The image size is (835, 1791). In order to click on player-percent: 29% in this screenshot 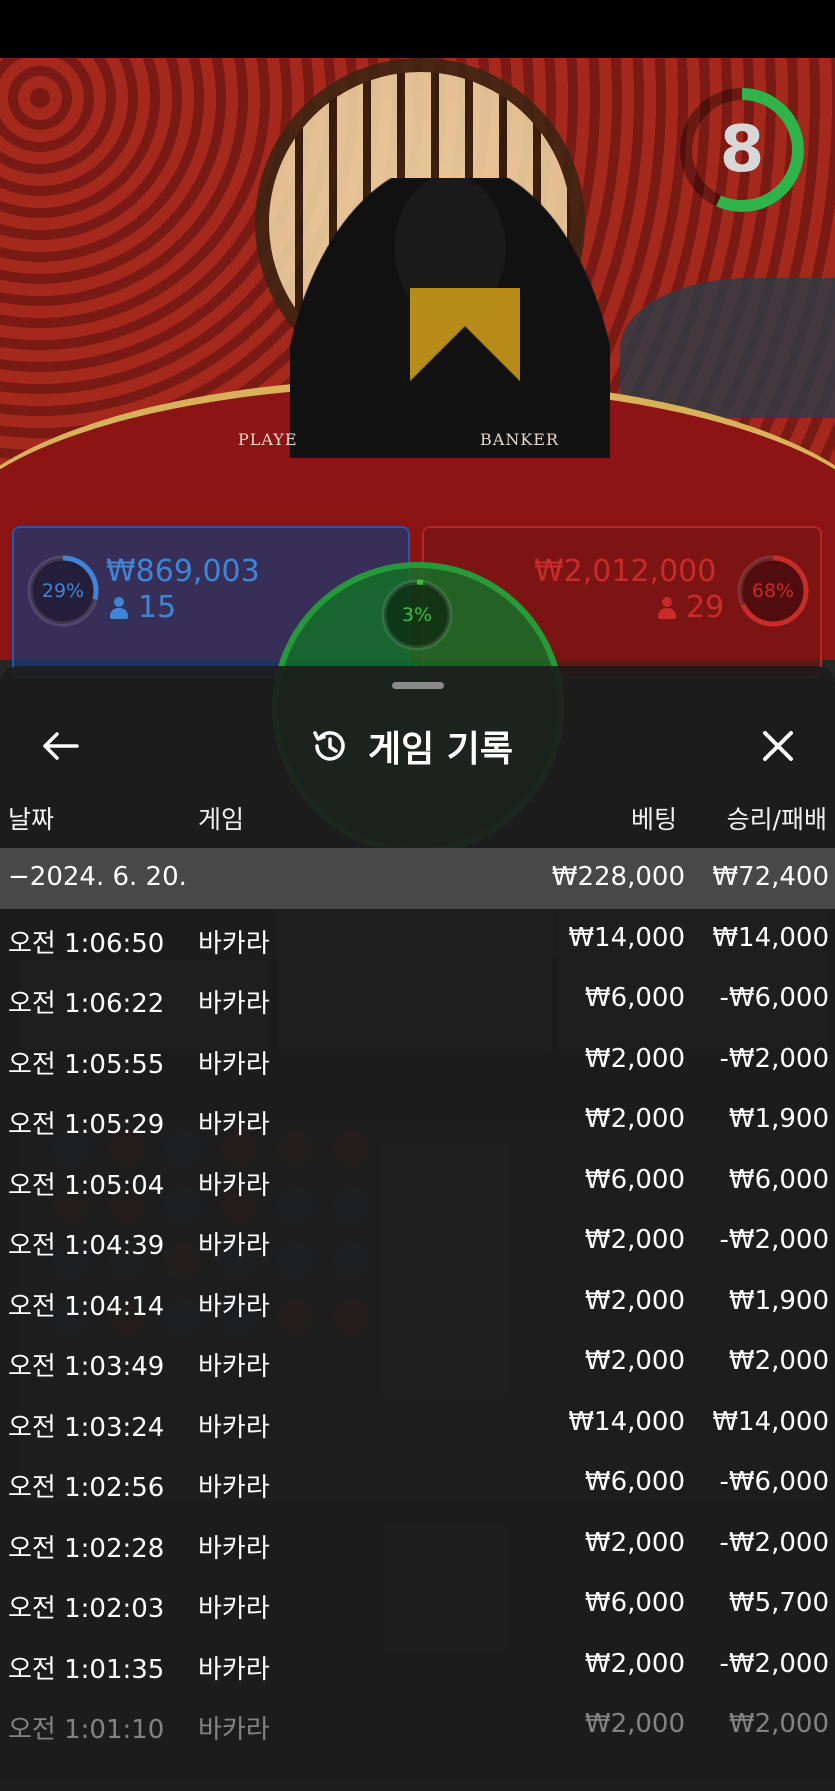, I will do `click(63, 591)`.